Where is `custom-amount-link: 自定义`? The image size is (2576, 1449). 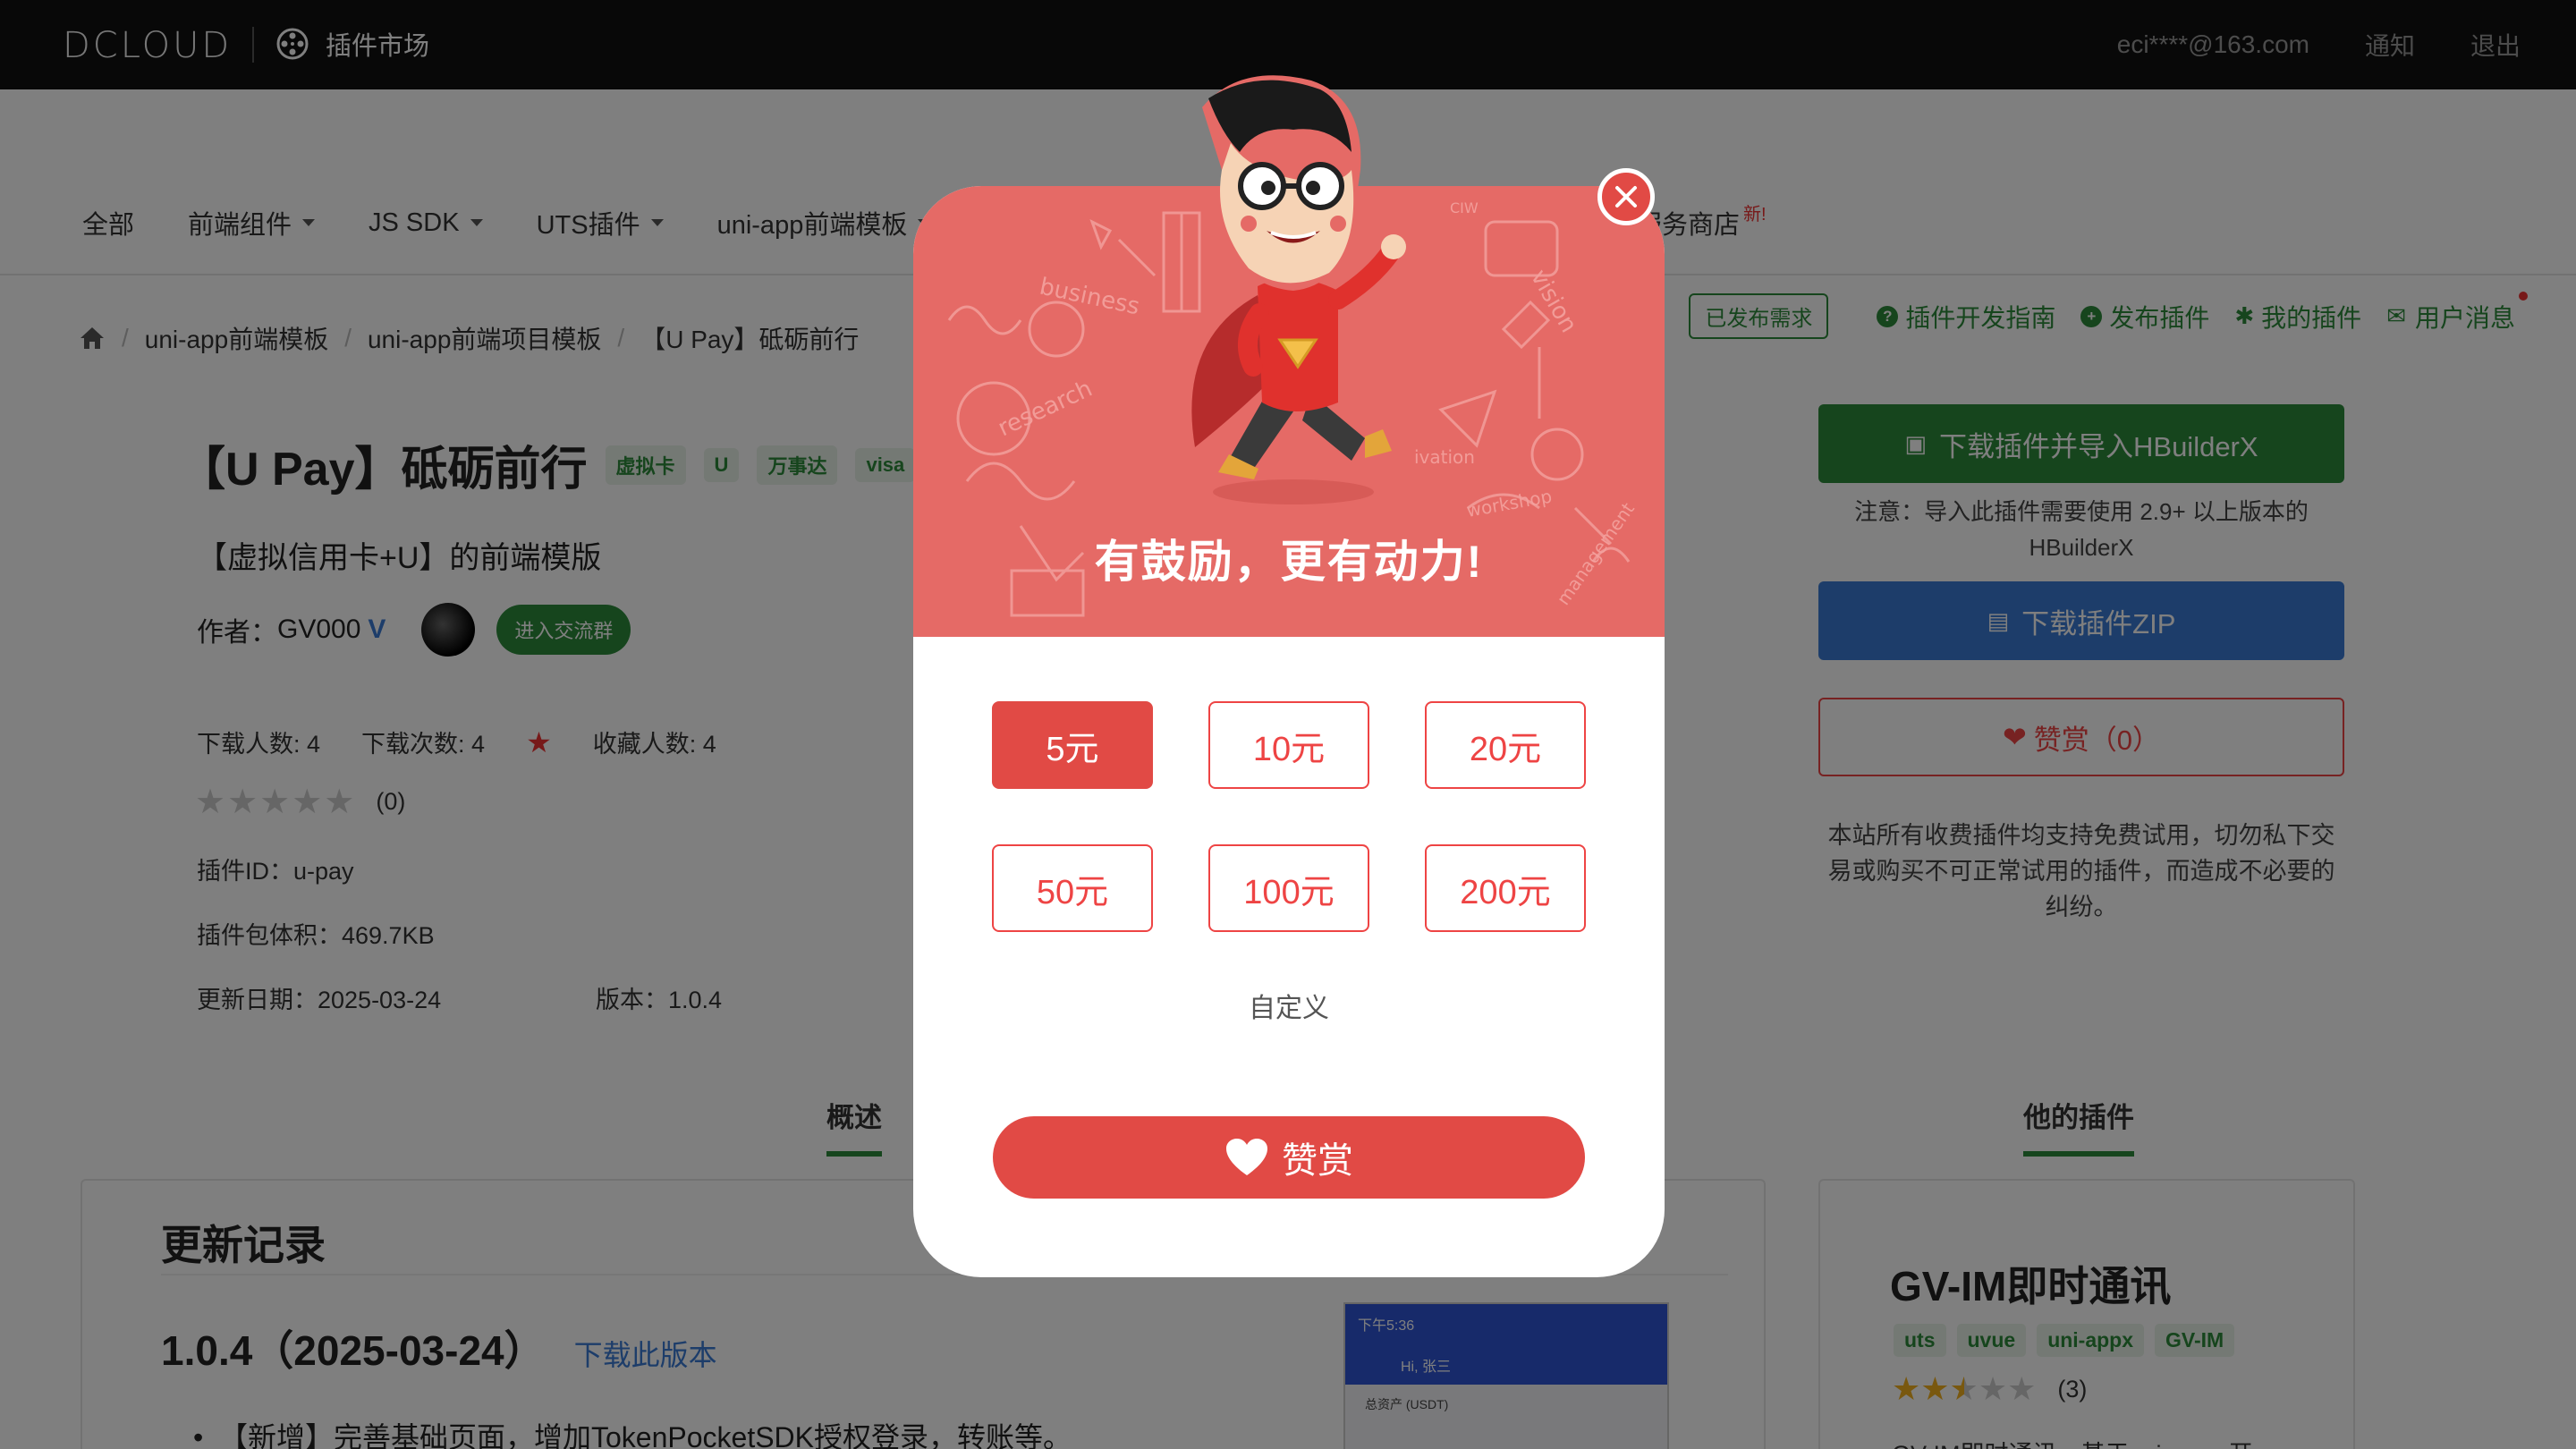
custom-amount-link: 自定义 is located at coordinates (1289, 1005).